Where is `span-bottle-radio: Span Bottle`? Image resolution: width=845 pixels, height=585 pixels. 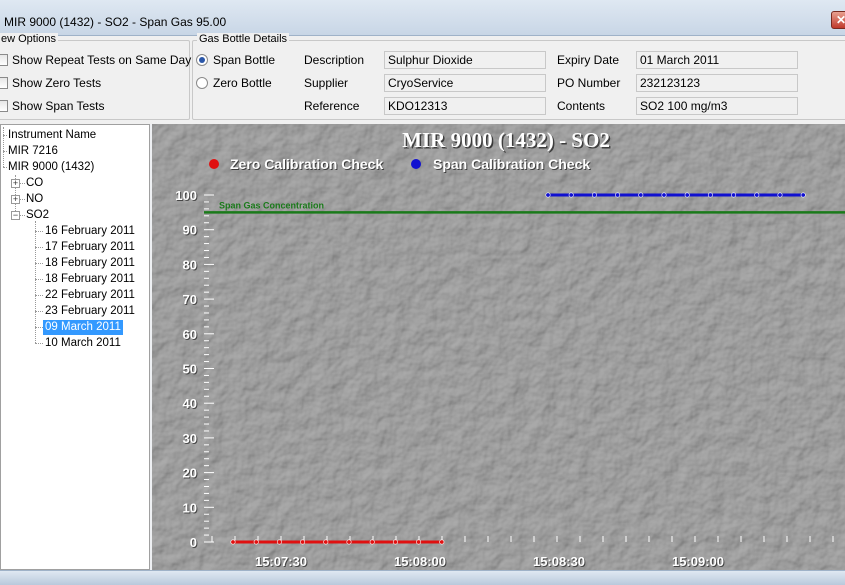 span-bottle-radio: Span Bottle is located at coordinates (235, 60).